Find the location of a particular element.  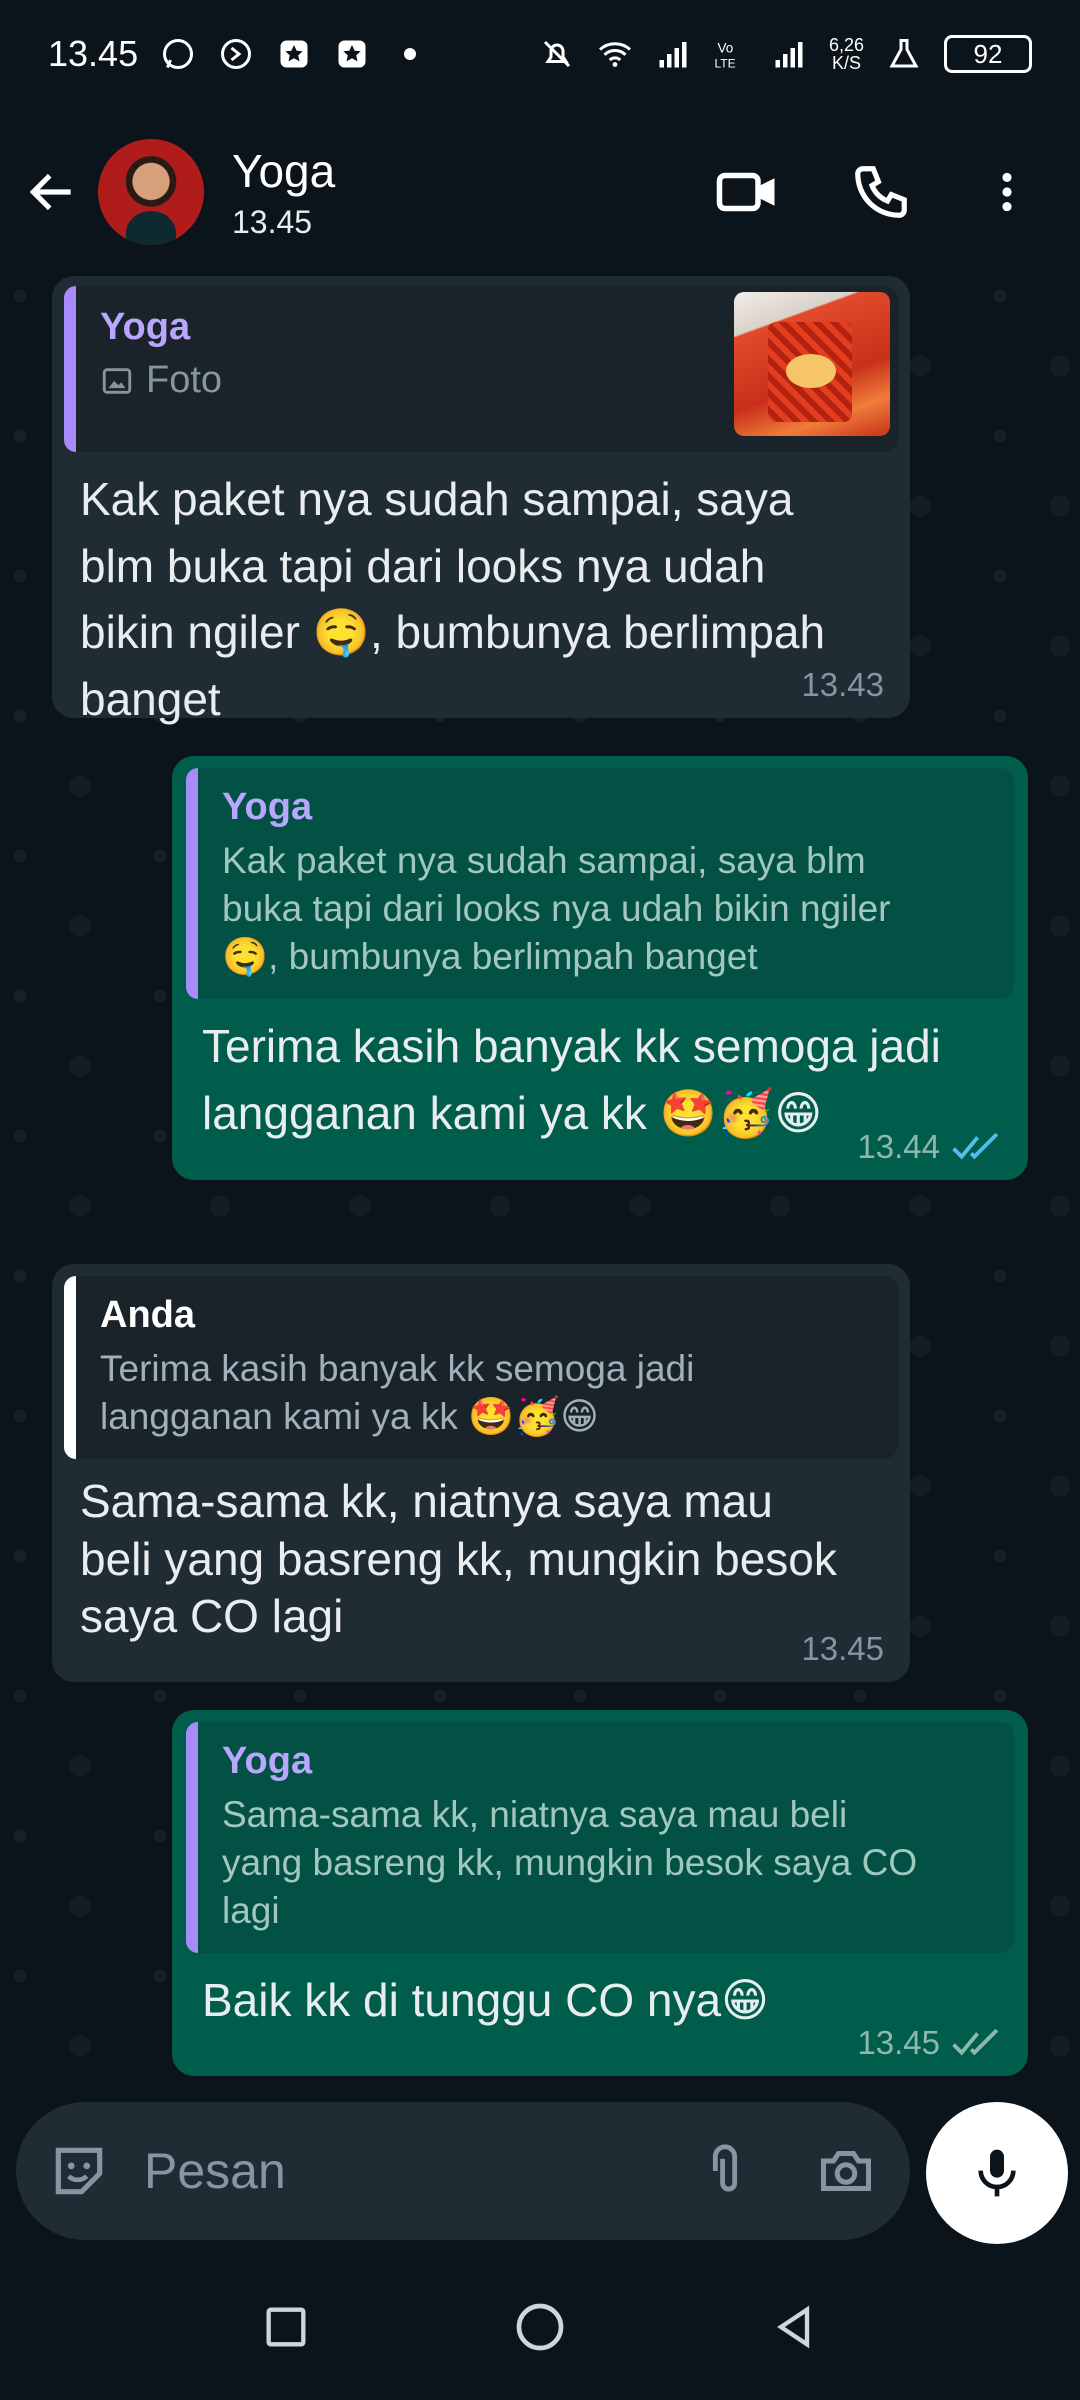

svg-text: LTE is located at coordinates (724, 64).